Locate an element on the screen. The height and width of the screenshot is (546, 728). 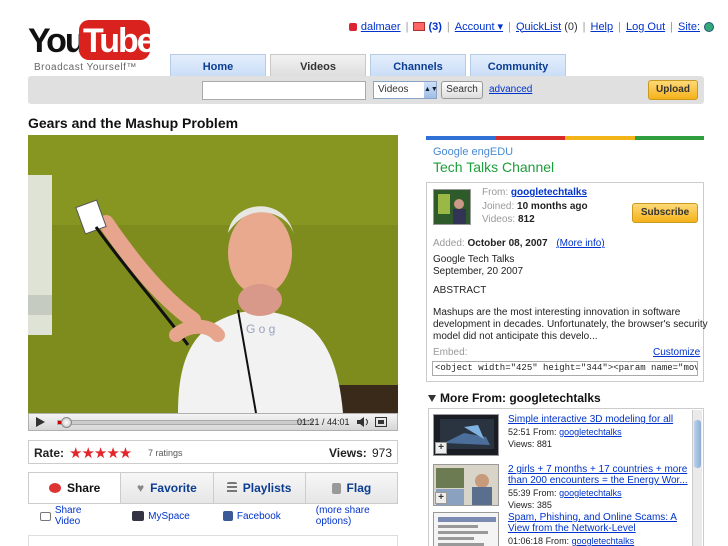
tab-favorite: ♥ Favorite is located at coordinates (166, 488).